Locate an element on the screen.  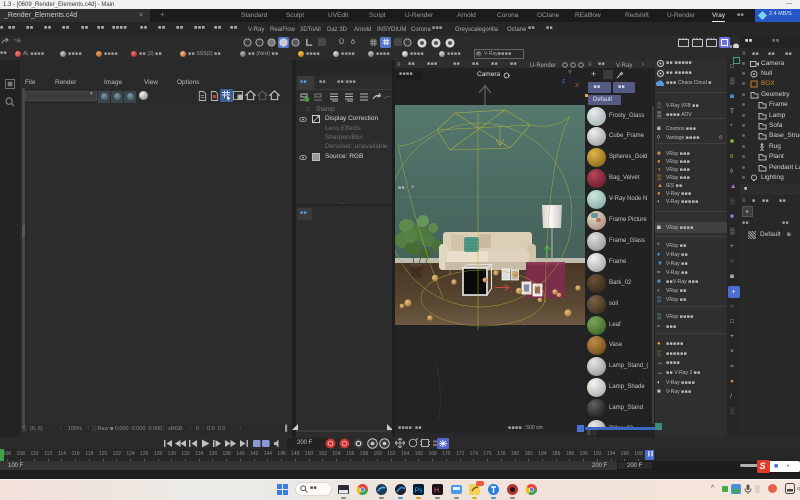
svg-text: H is located at coordinates (436, 491).